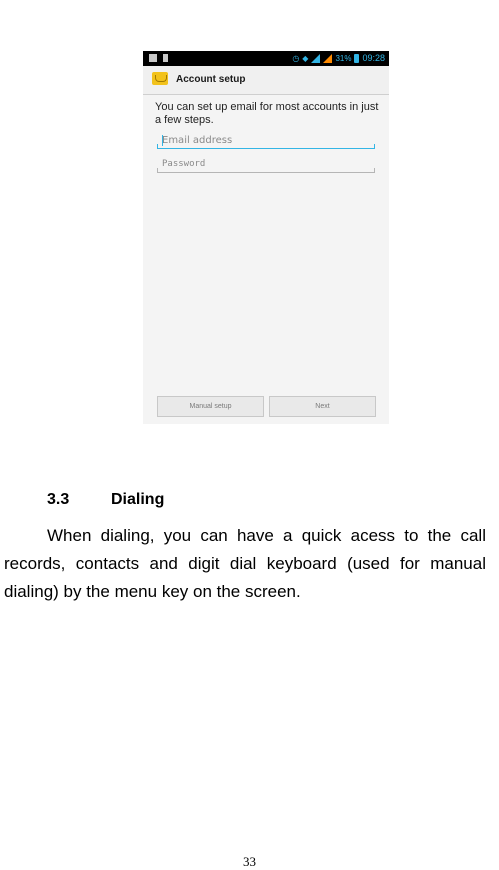 This screenshot has height=870, width=499. What do you see at coordinates (343, 58) in the screenshot?
I see `battery-percent: 31%` at bounding box center [343, 58].